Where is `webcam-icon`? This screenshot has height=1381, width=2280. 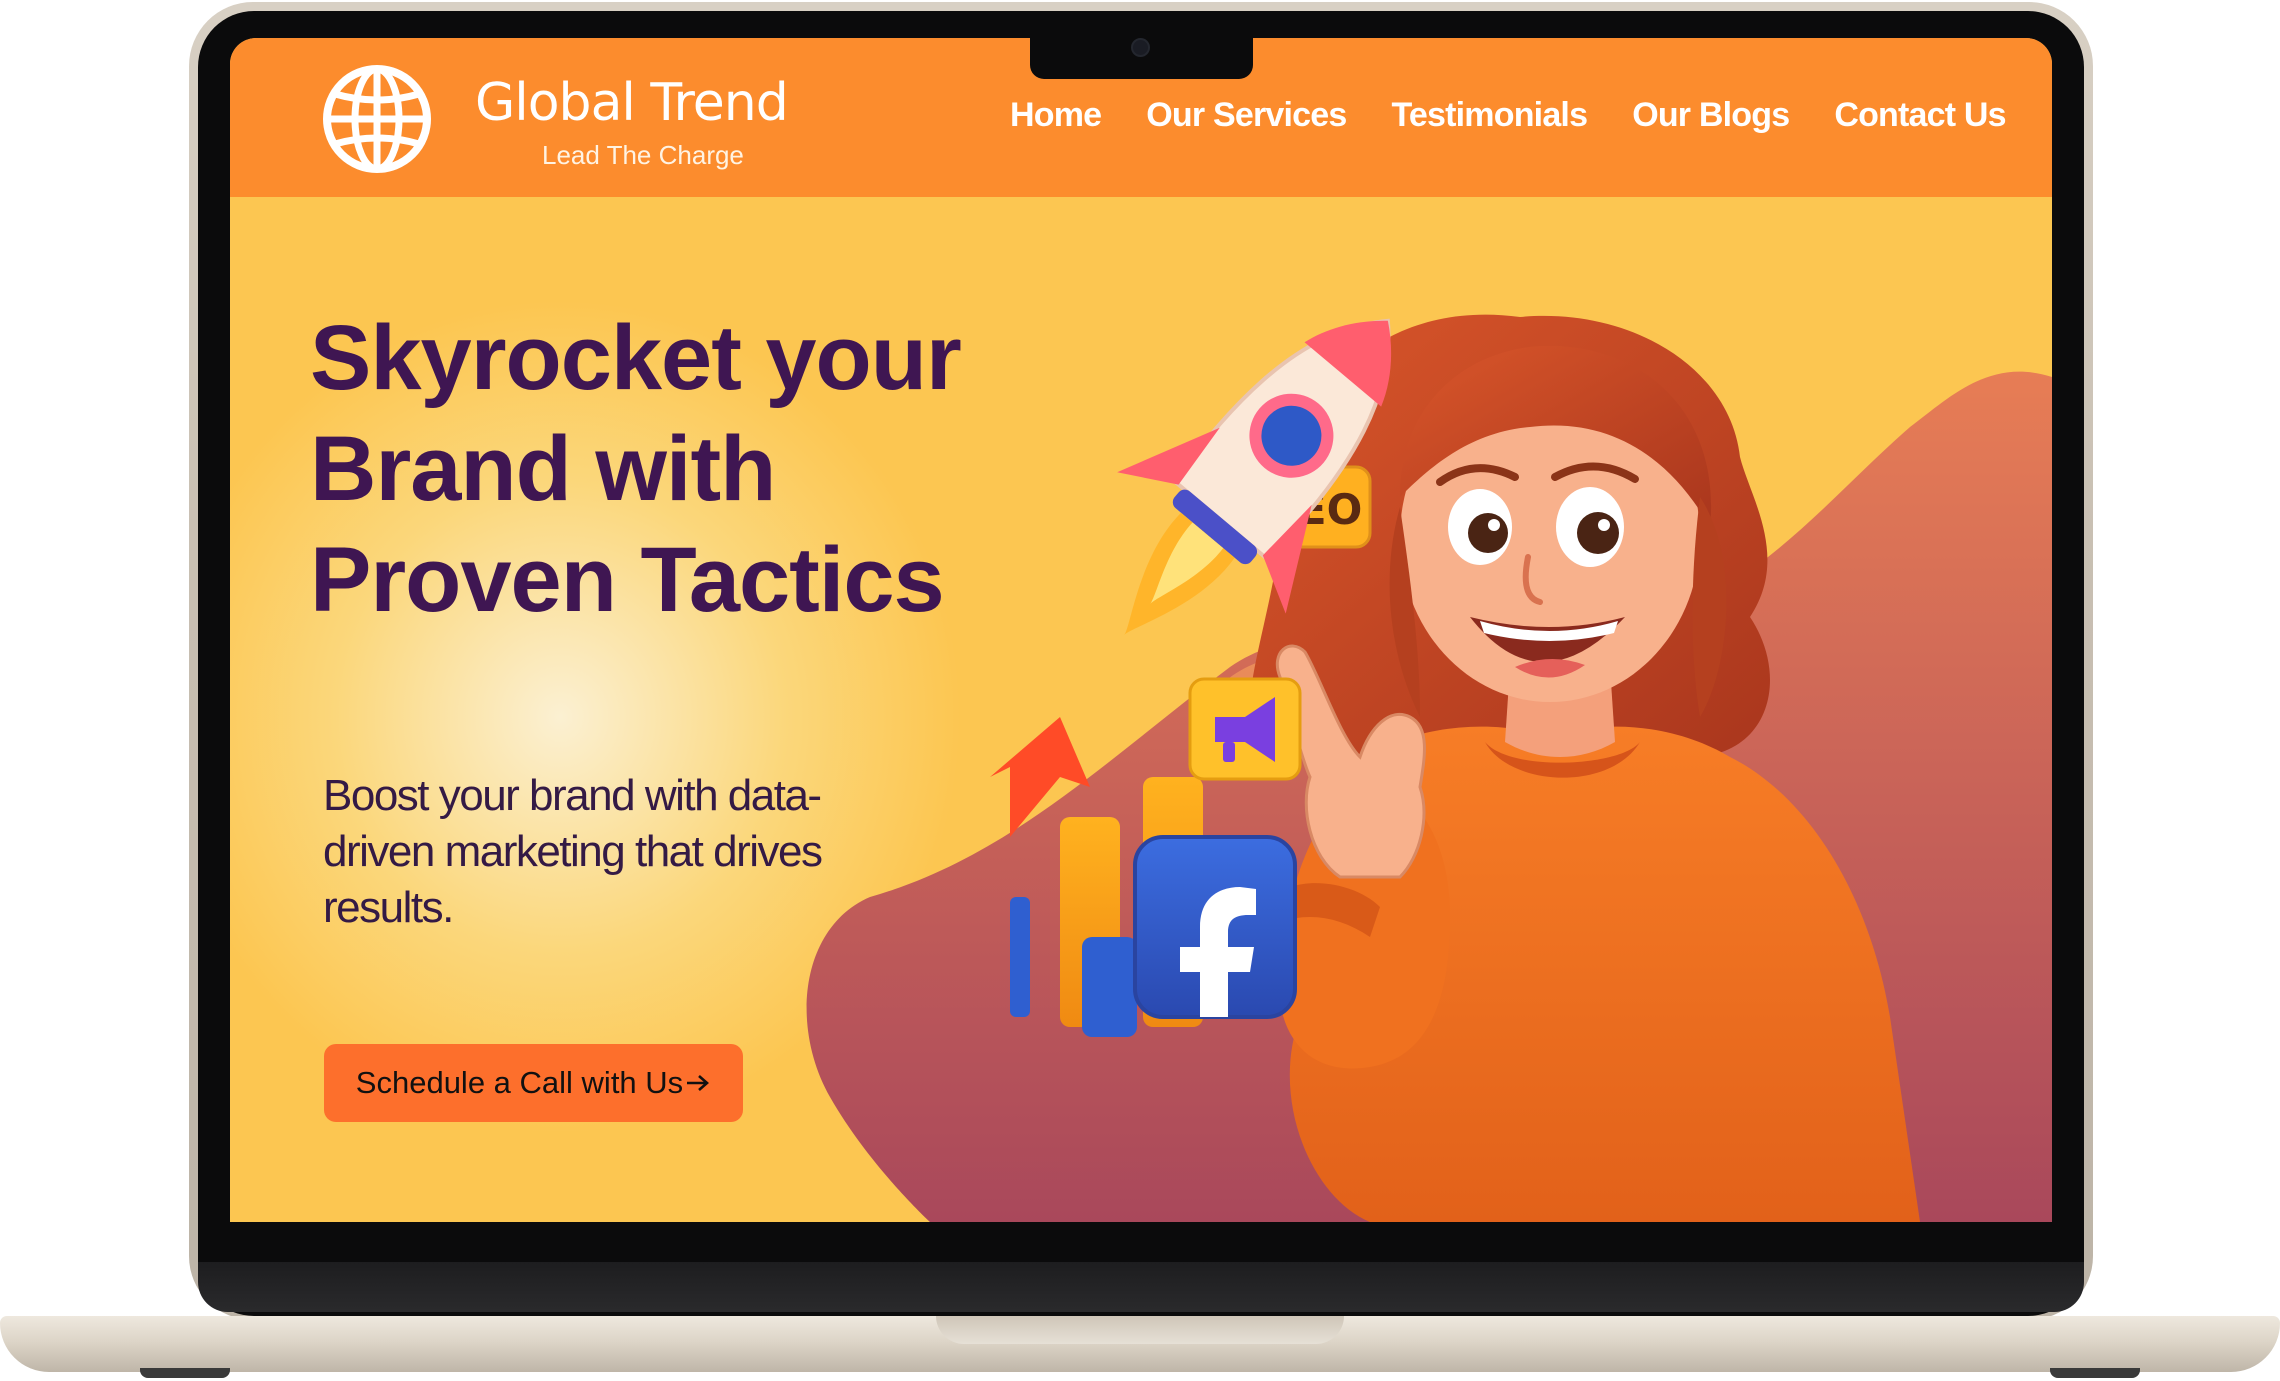 webcam-icon is located at coordinates (1140, 47).